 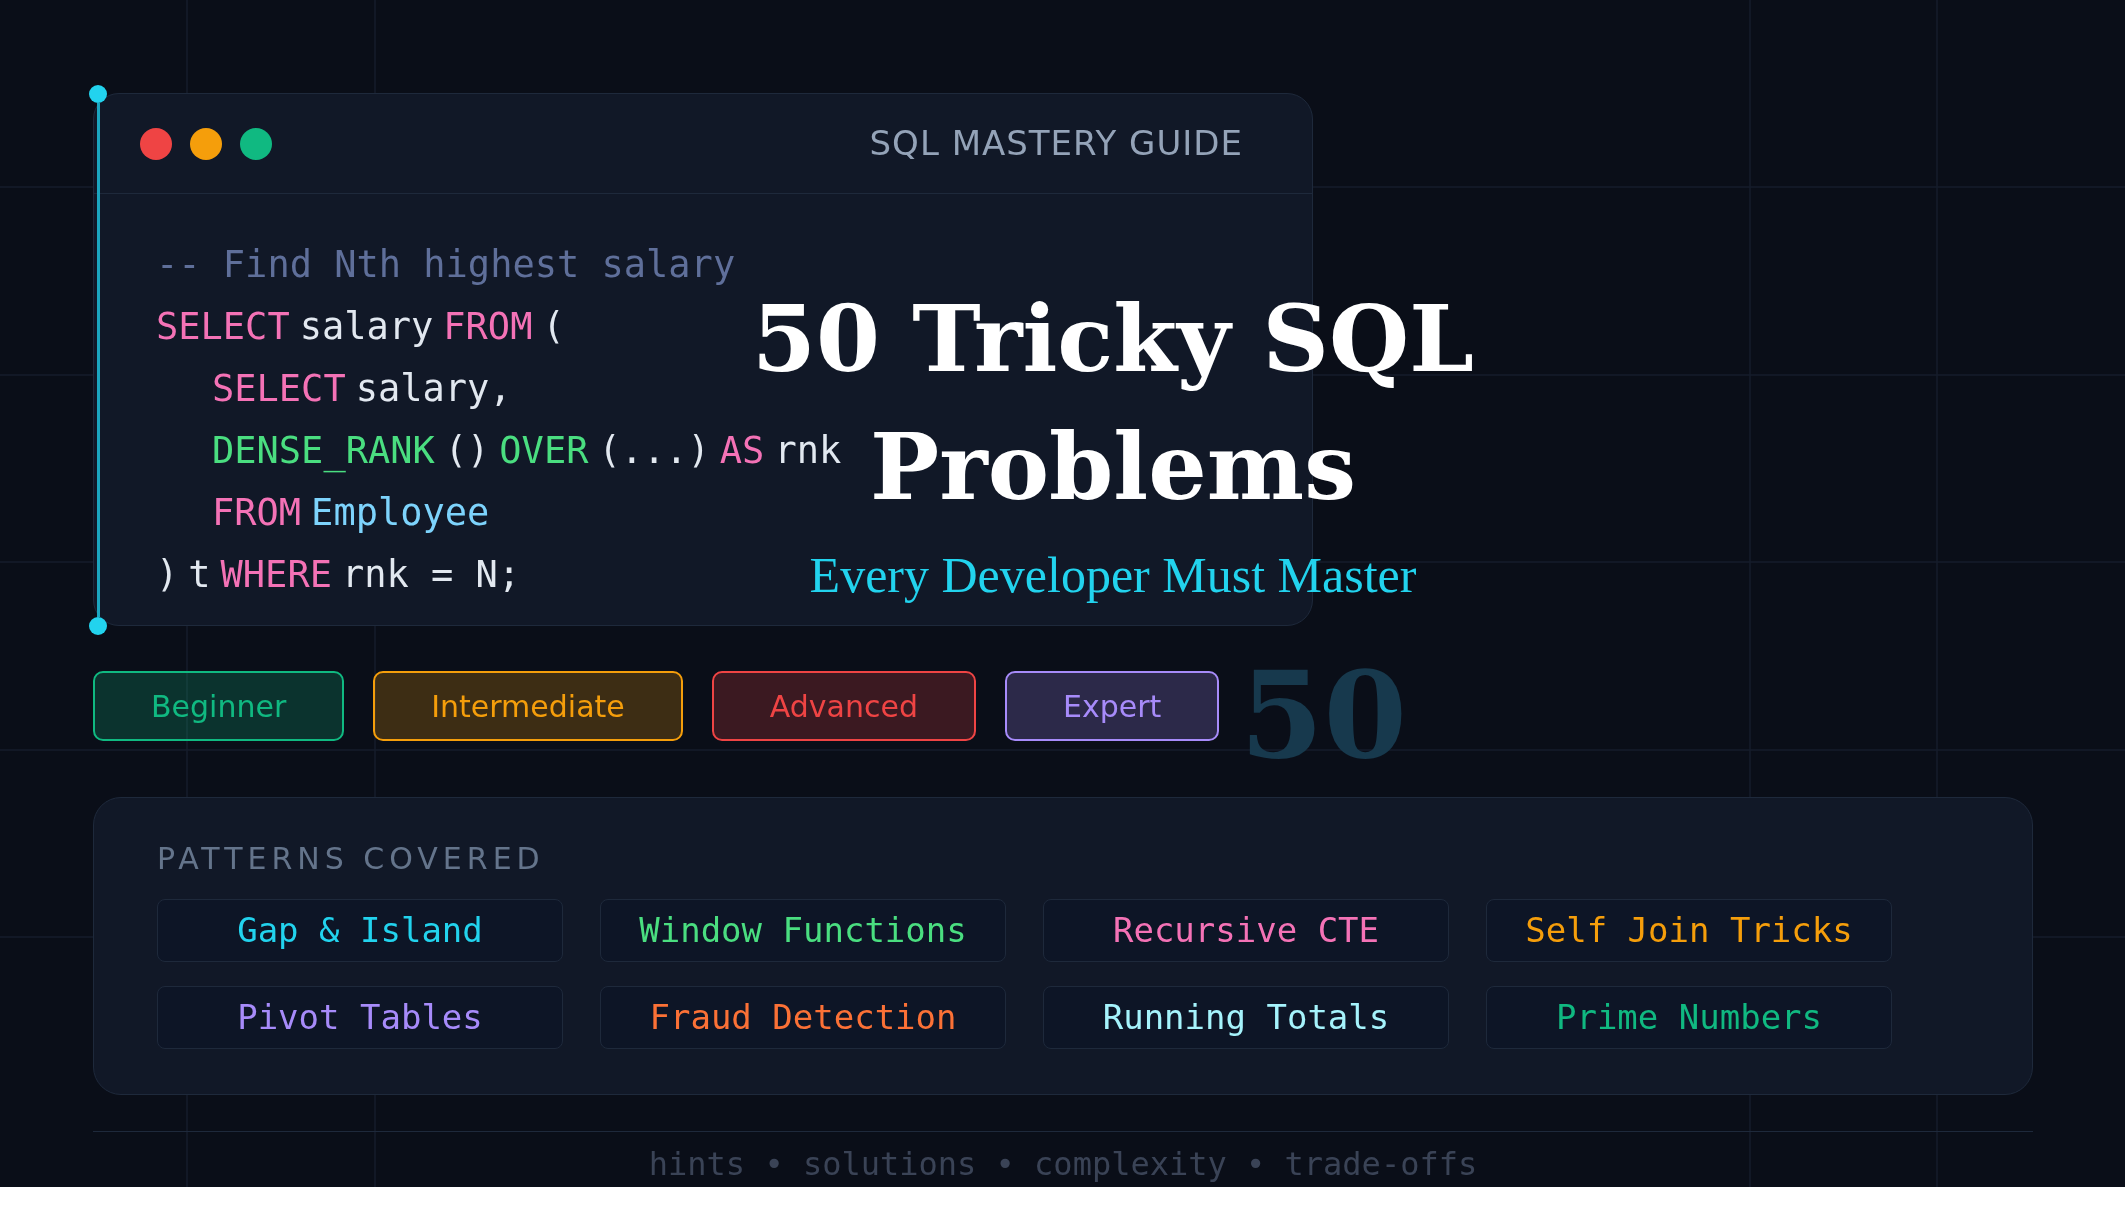 I want to click on code-token: (, so click(x=553, y=327).